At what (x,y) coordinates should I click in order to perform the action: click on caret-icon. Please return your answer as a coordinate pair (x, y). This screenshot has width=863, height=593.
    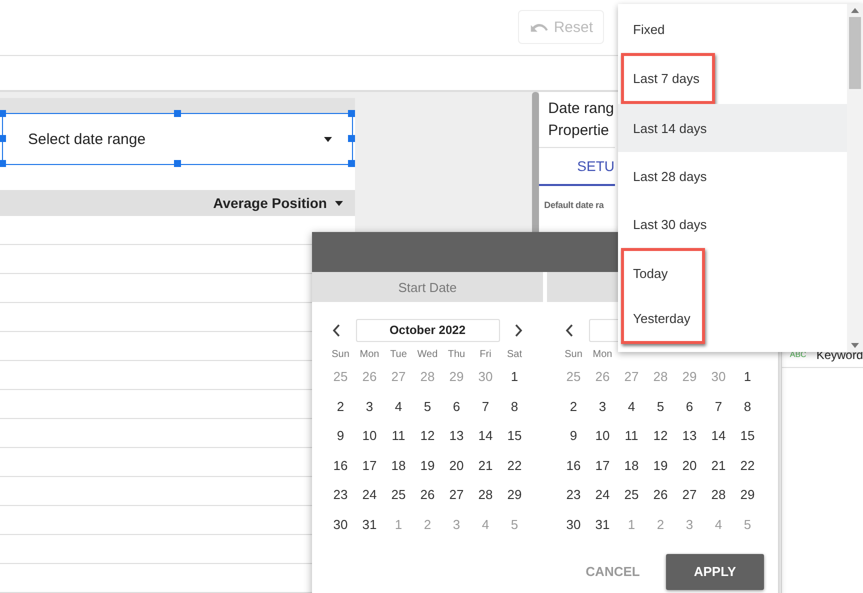
    Looking at the image, I should click on (328, 139).